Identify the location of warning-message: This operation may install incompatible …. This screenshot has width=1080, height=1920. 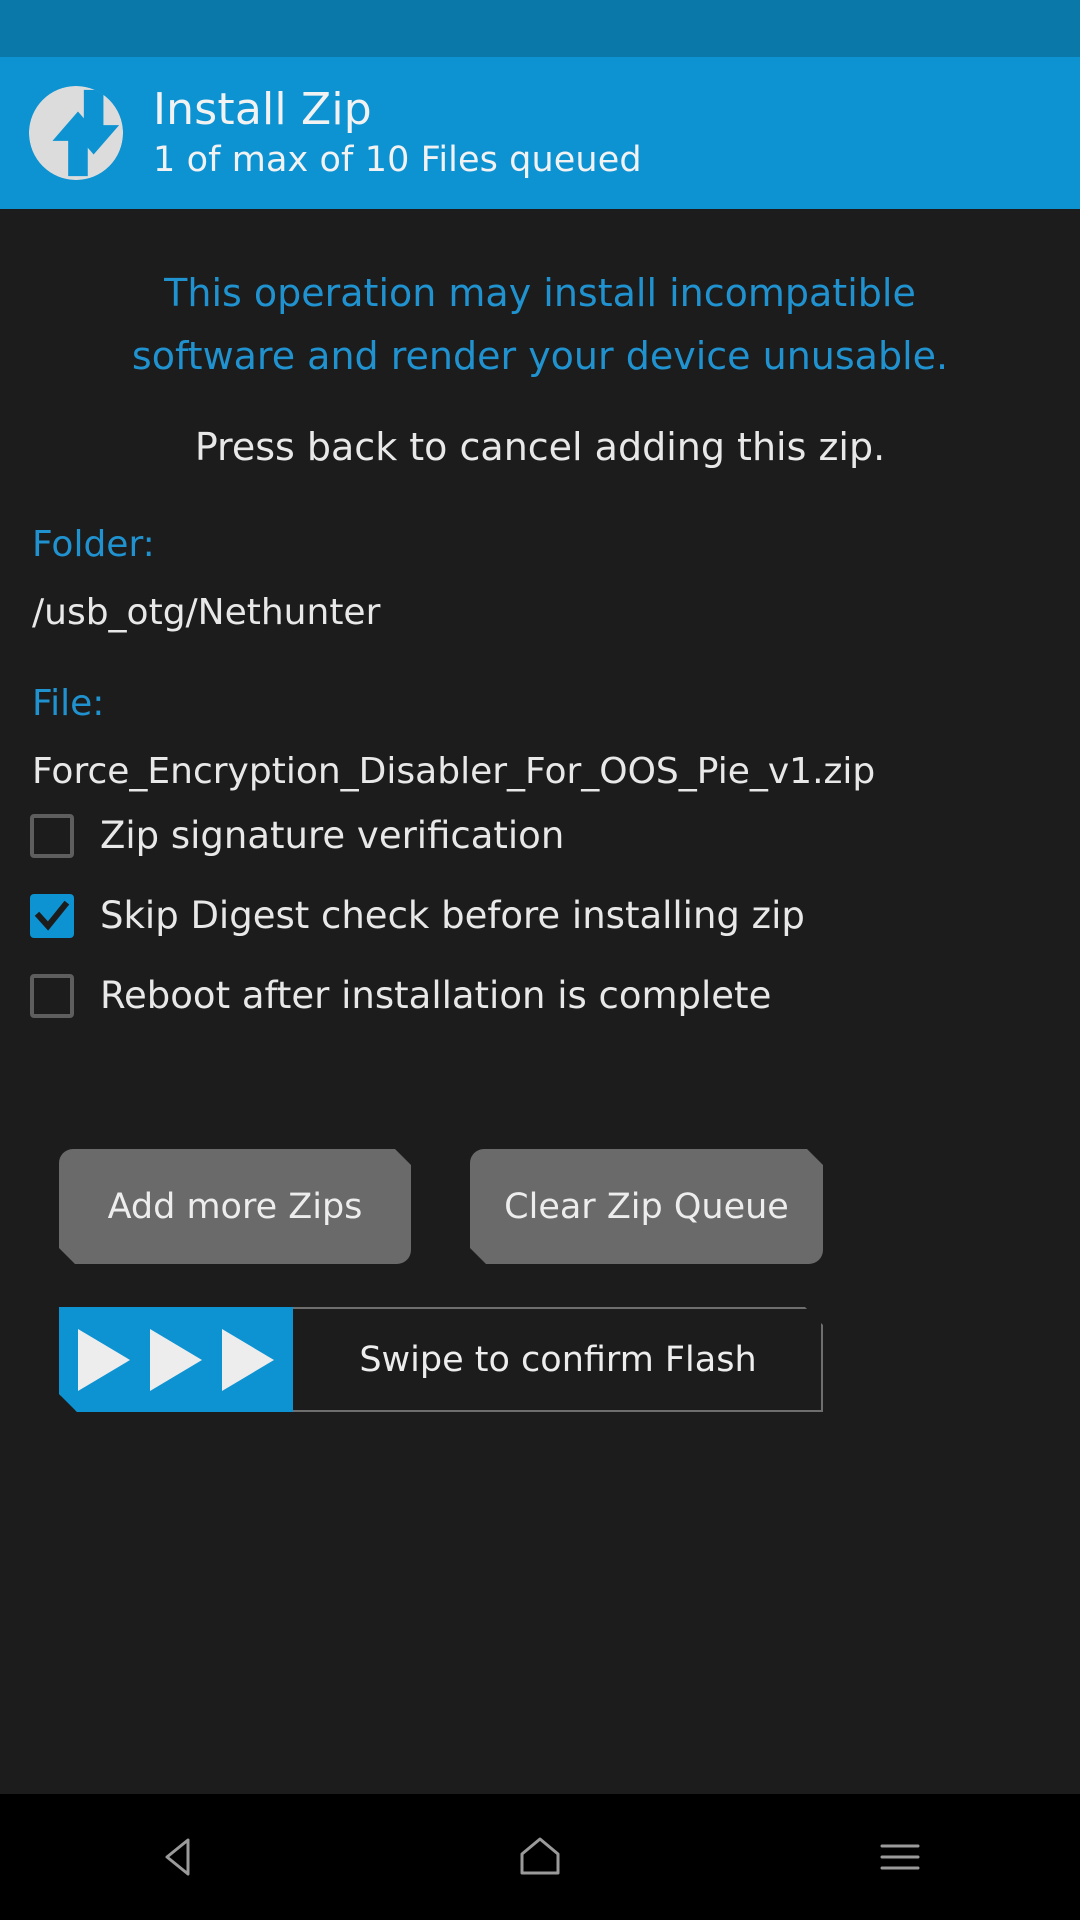
(540, 325).